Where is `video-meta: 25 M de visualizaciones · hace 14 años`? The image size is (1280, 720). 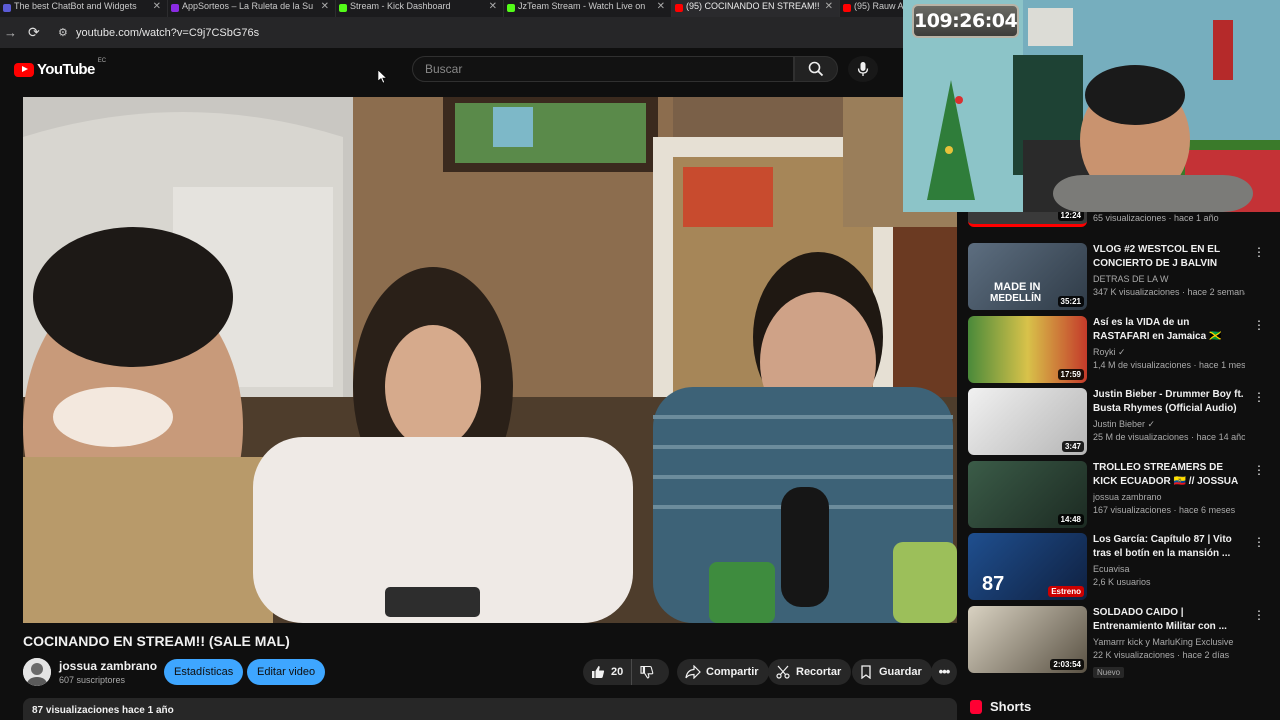 video-meta: 25 M de visualizaciones · hace 14 años is located at coordinates (1169, 437).